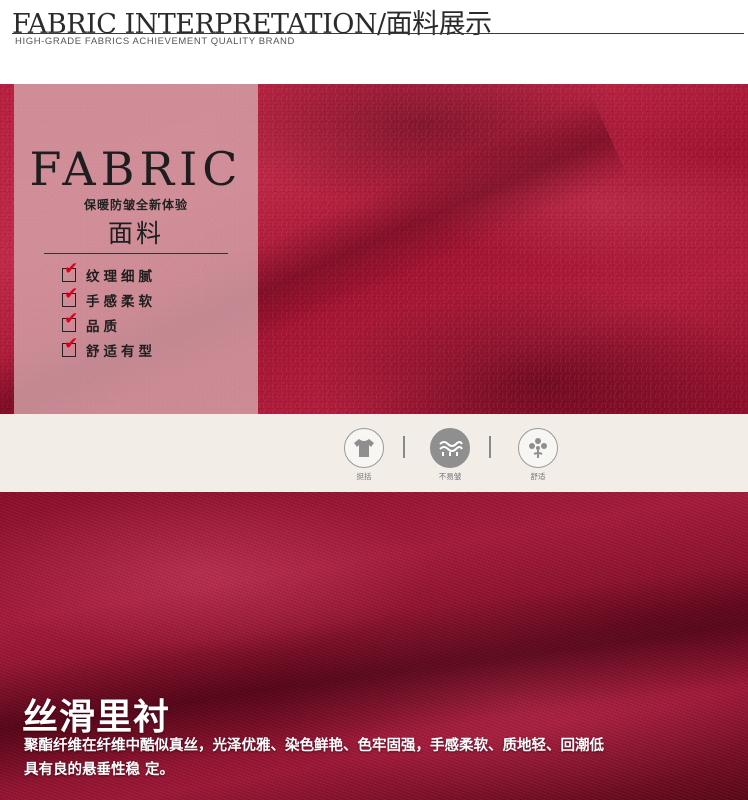 The width and height of the screenshot is (748, 800). What do you see at coordinates (109, 311) in the screenshot?
I see `feature-list: ✔ 纹理细腻 ✔ 手感柔软 ✔ 品质 ✔ 舒适有型` at bounding box center [109, 311].